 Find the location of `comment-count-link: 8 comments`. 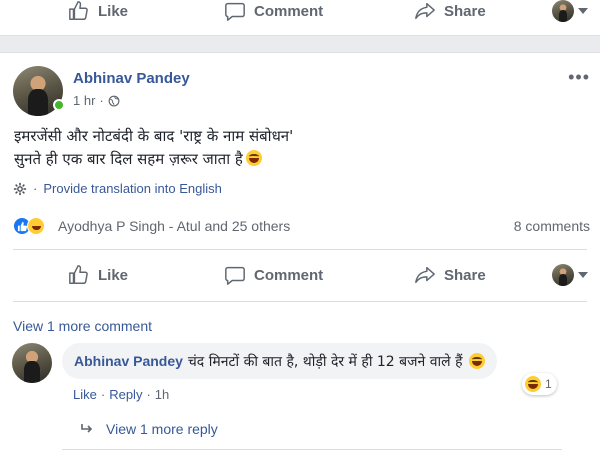

comment-count-link: 8 comments is located at coordinates (552, 226).